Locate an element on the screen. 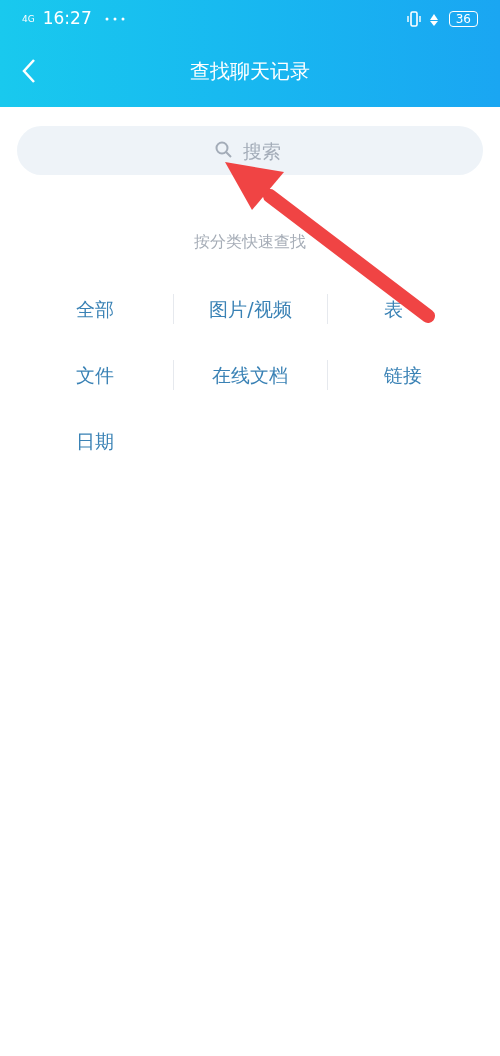  category-link: 全部 is located at coordinates (95, 309).